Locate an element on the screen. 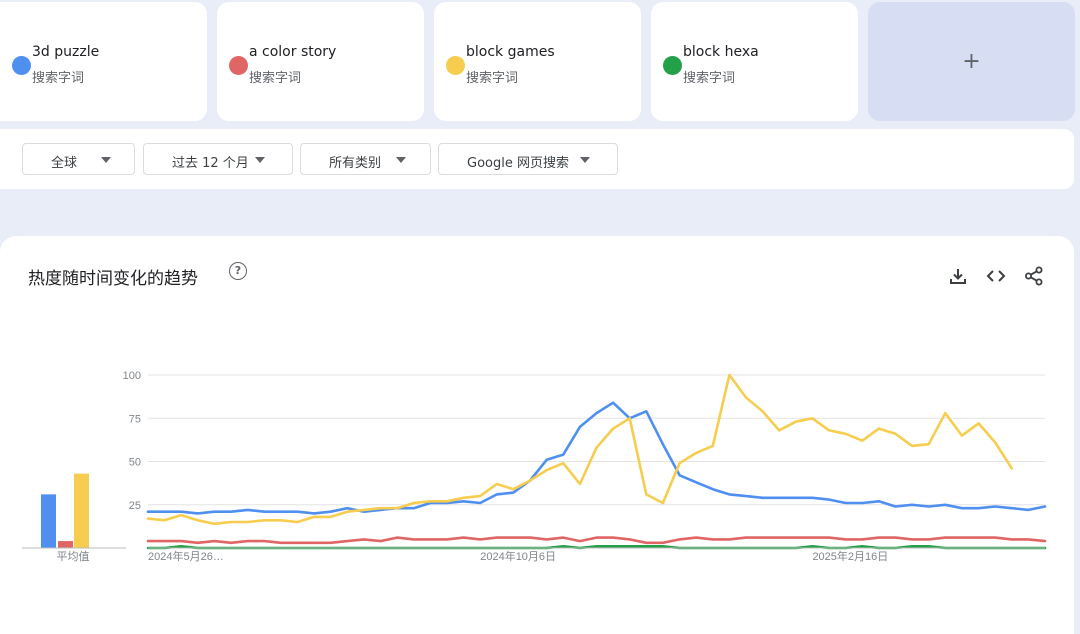  search-type-filter: Google 网页搜索 is located at coordinates (528, 159).